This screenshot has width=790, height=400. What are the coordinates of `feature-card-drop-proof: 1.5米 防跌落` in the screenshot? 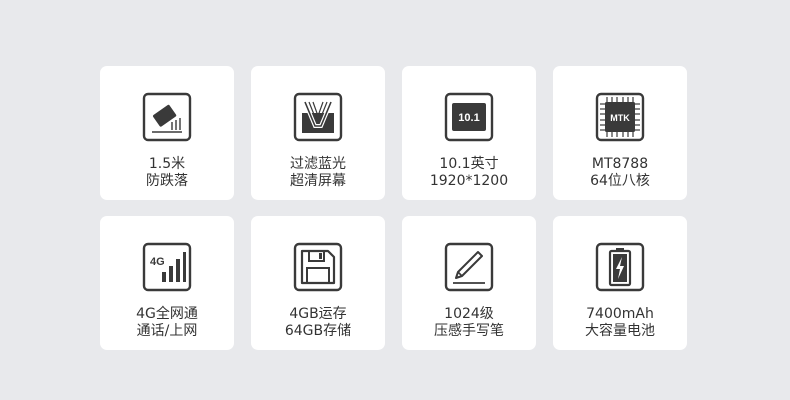 It's located at (167, 133).